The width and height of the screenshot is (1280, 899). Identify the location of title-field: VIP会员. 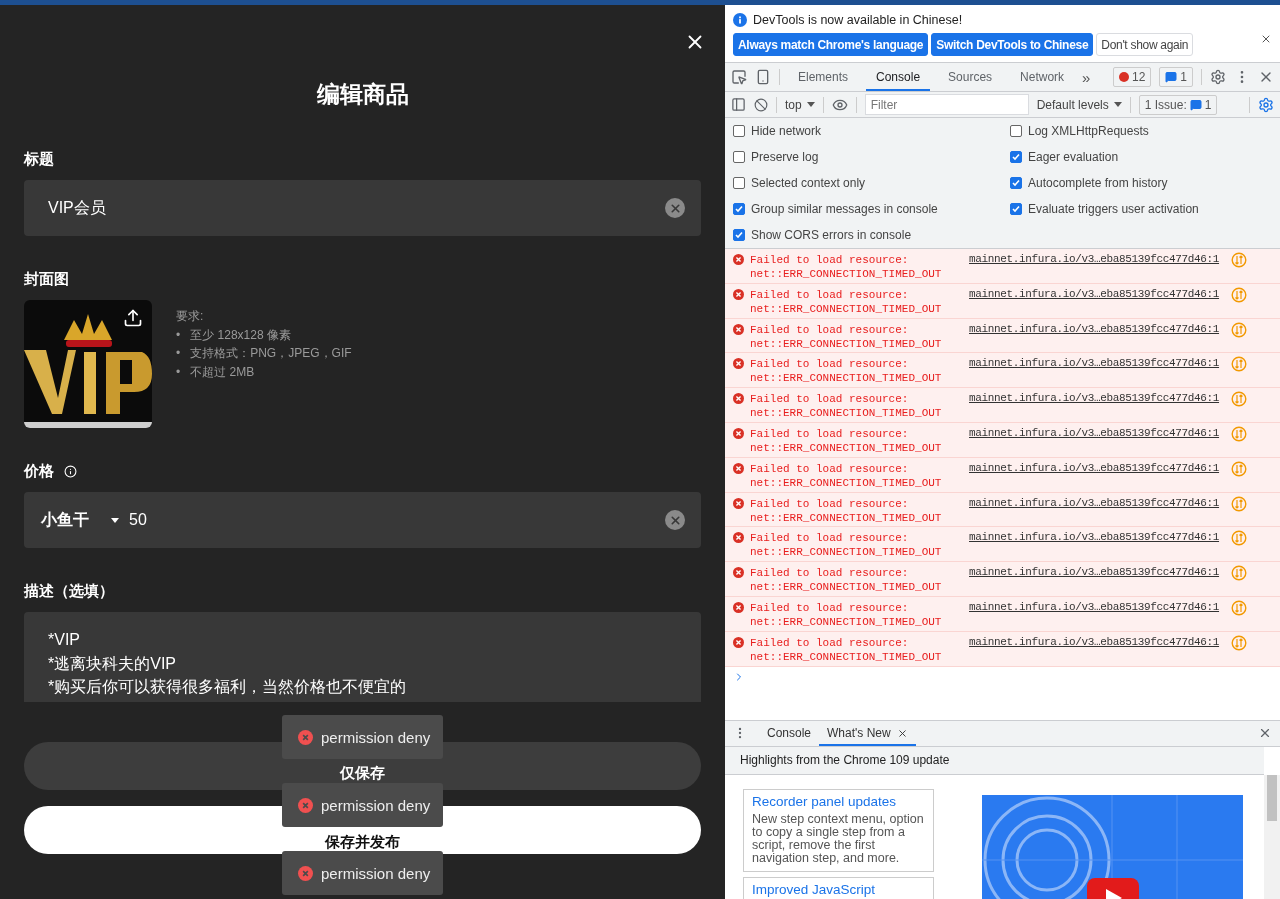
(362, 208).